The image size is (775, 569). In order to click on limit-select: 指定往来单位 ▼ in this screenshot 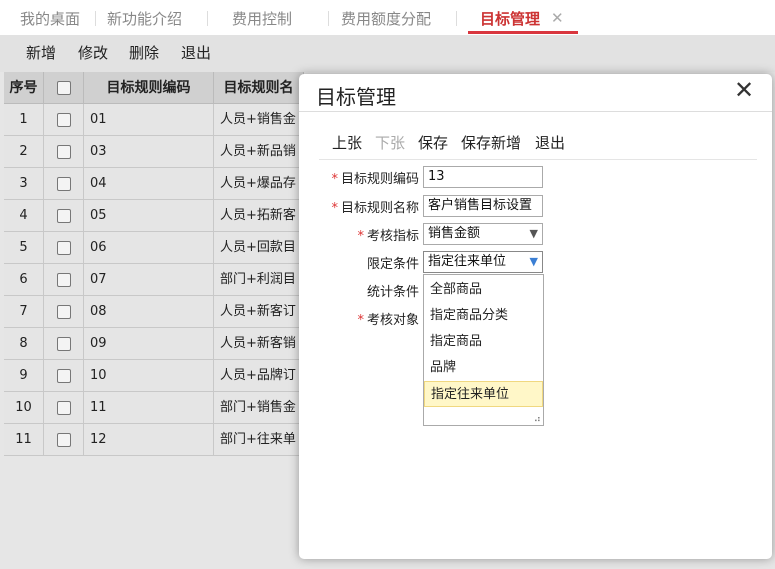, I will do `click(483, 262)`.